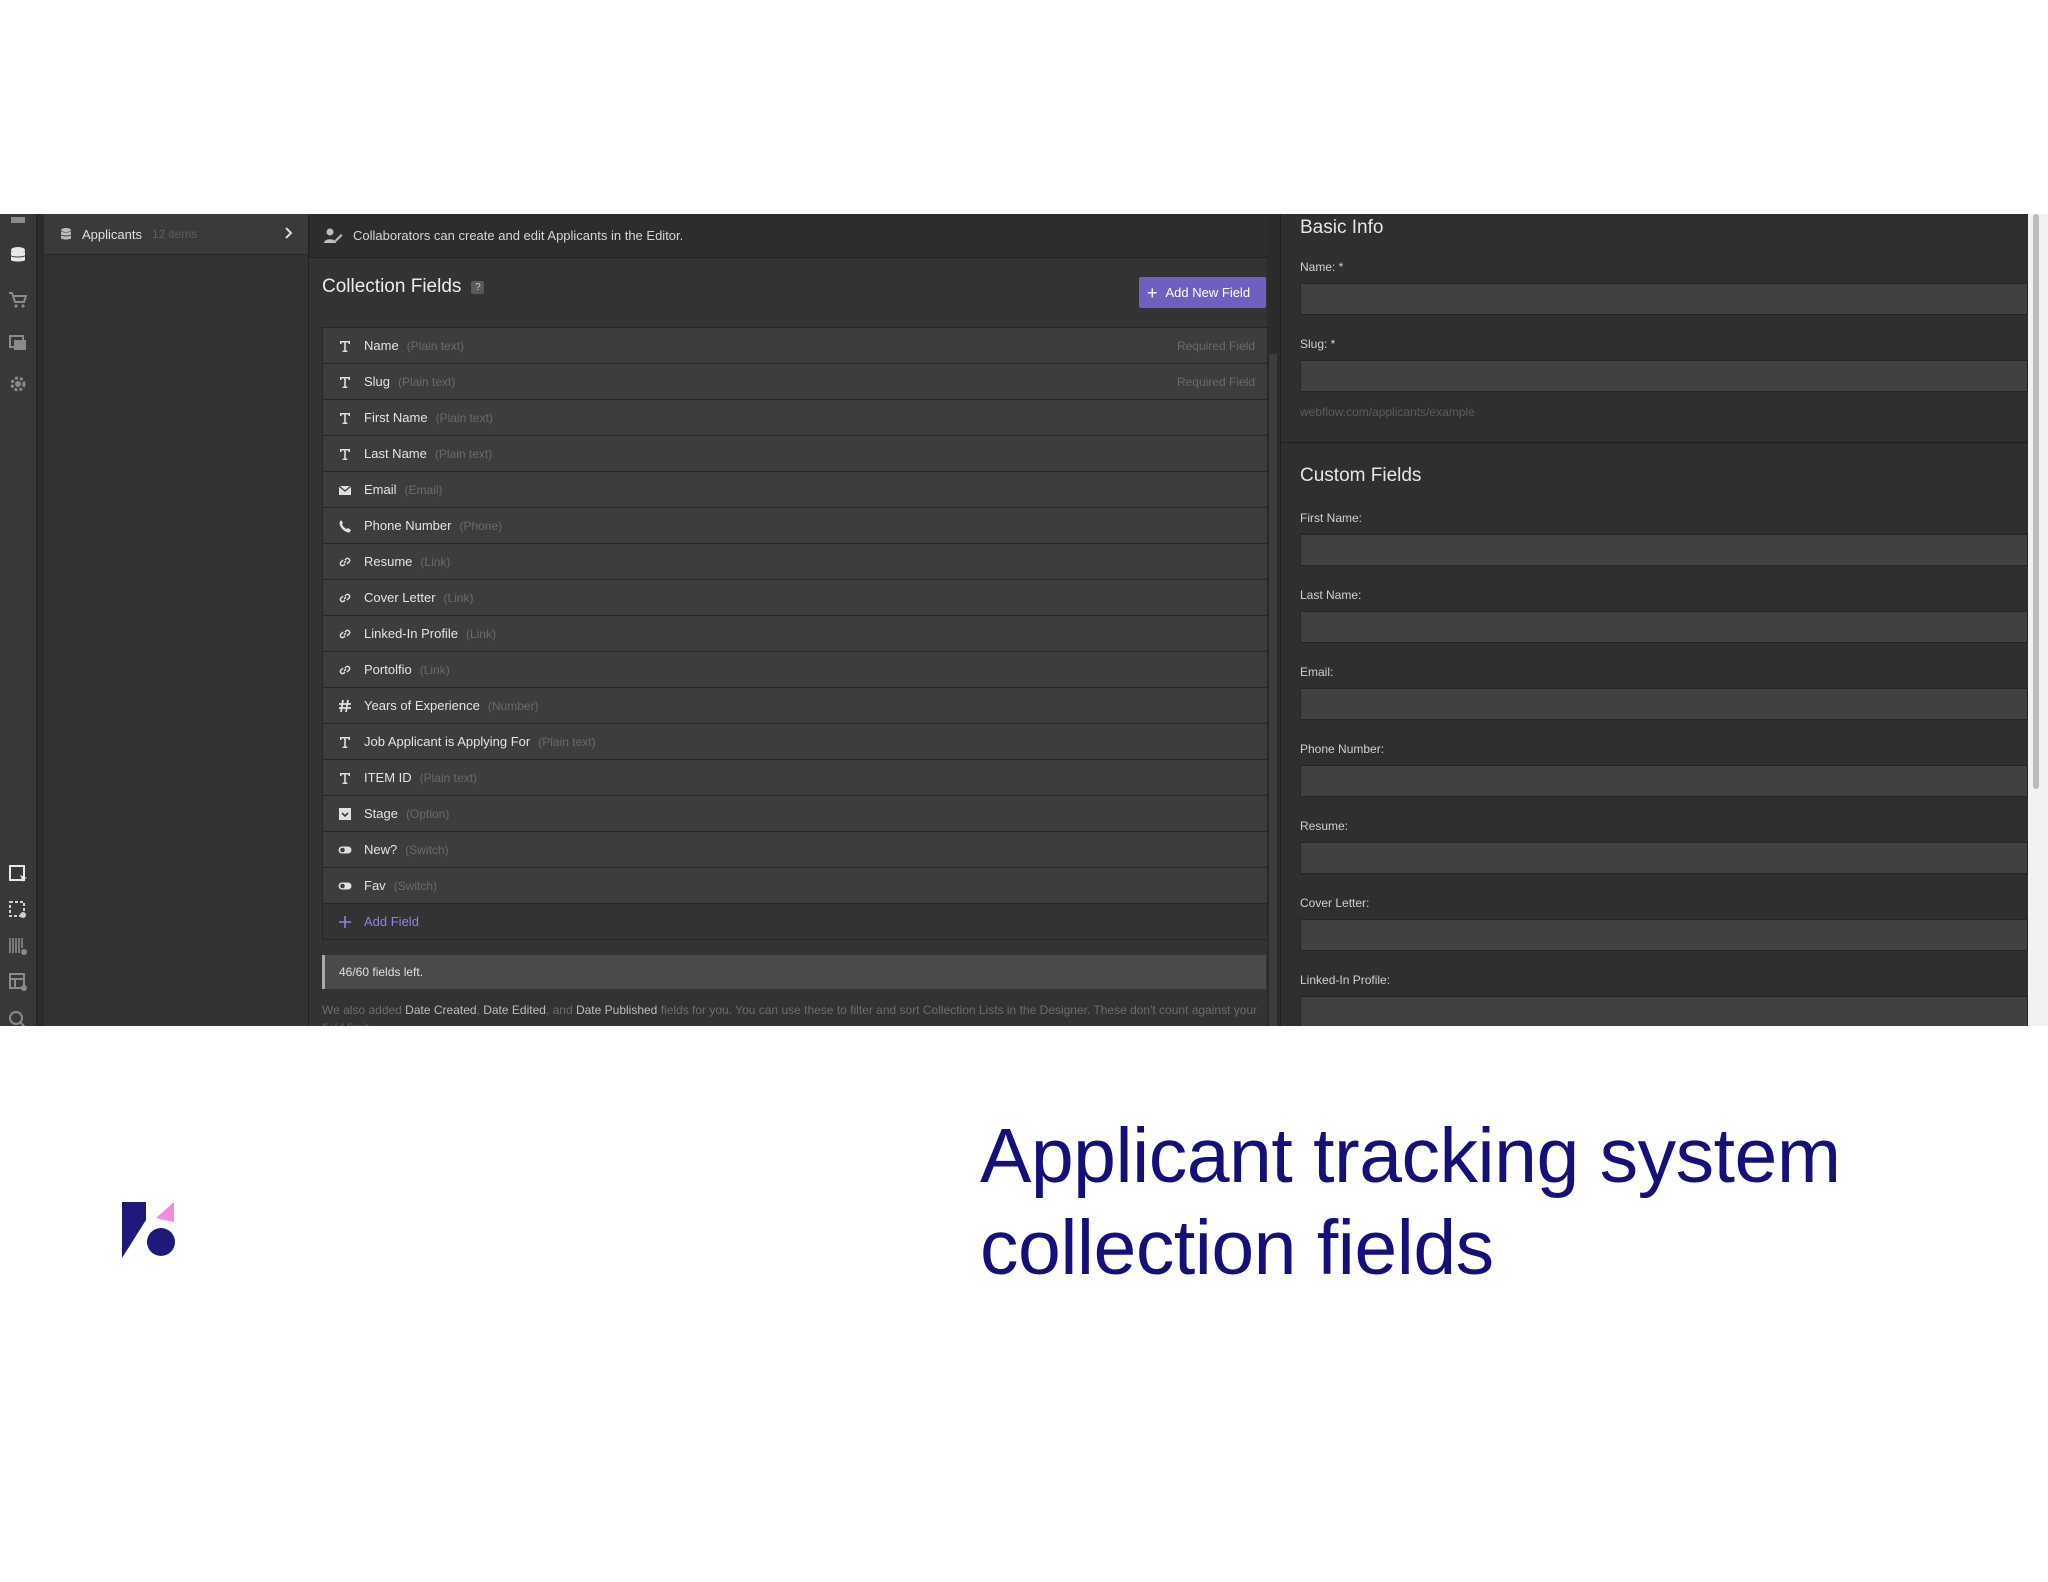 The width and height of the screenshot is (2048, 1582). What do you see at coordinates (795, 382) in the screenshot?
I see `field-row: Slug (Plain text) Required Field` at bounding box center [795, 382].